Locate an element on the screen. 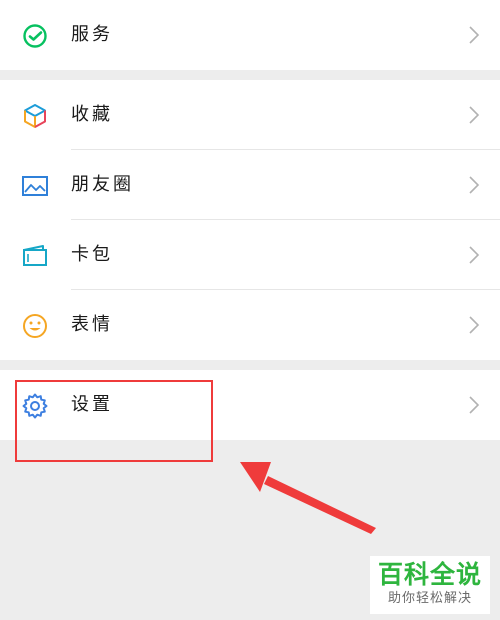  annotation-arrow is located at coordinates (308, 498).